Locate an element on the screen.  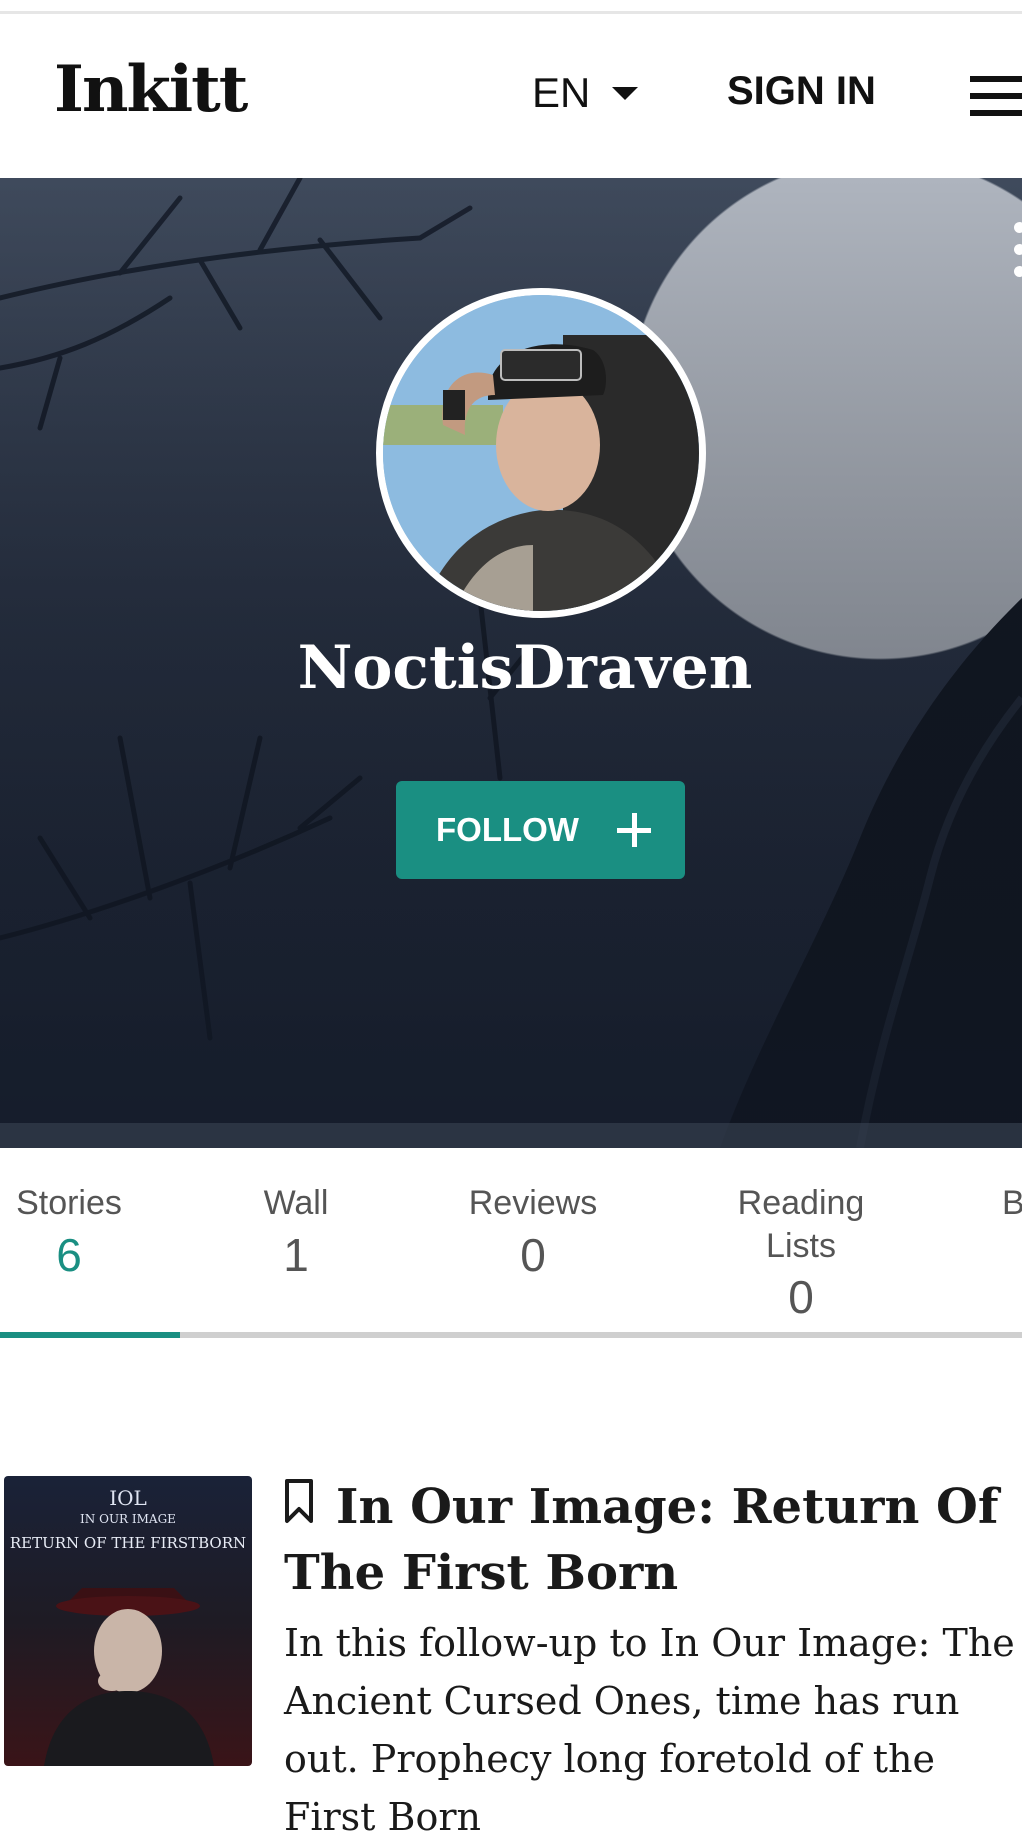
inkitt-logo: Inkitt is located at coordinates (151, 90).